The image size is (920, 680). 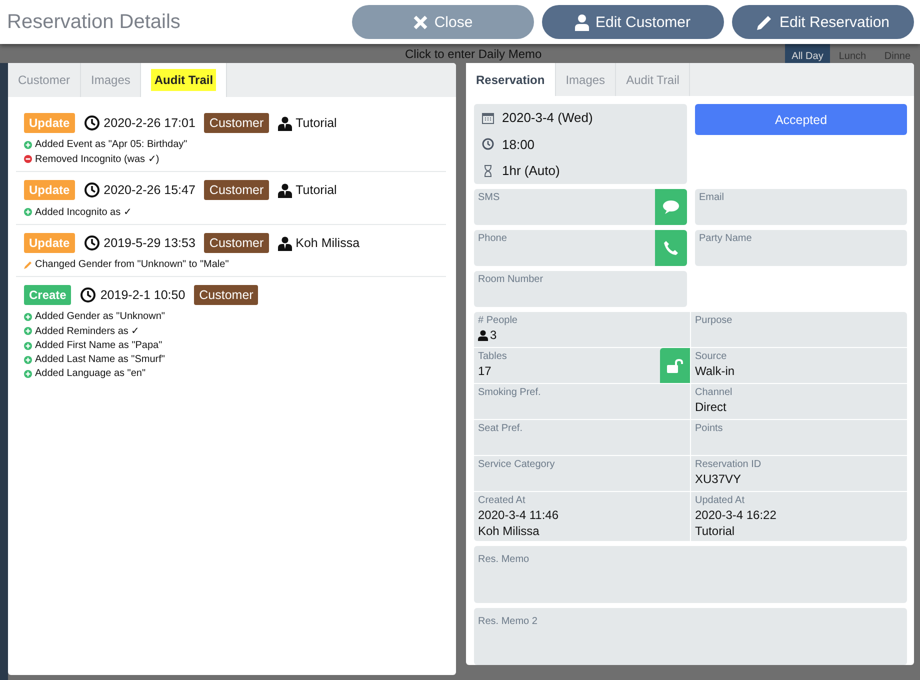 What do you see at coordinates (98, 345) in the screenshot?
I see `change-text: Added First Name as "Papa"` at bounding box center [98, 345].